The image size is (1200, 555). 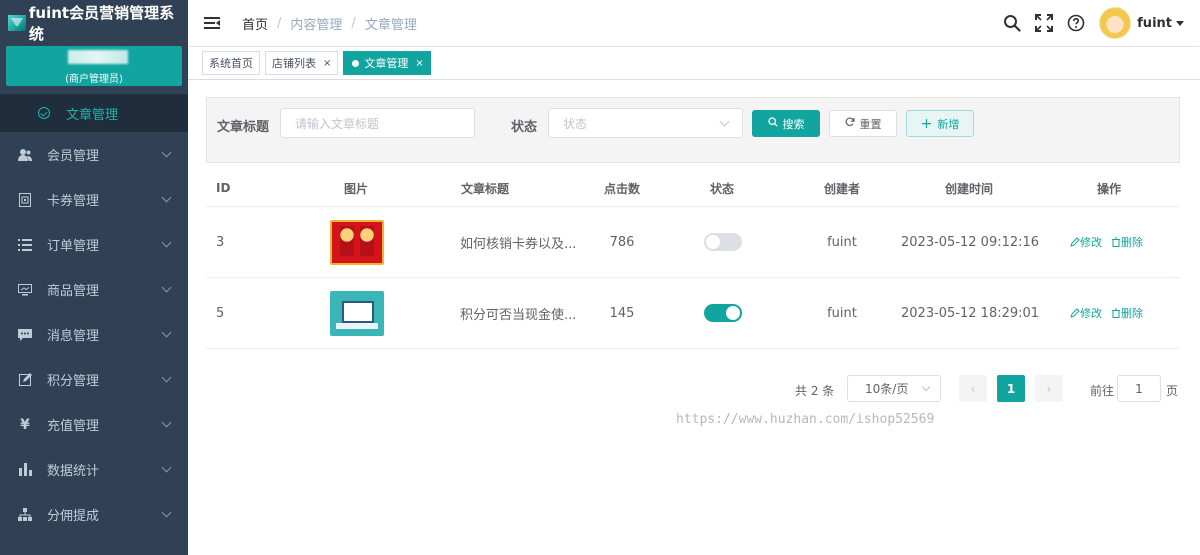 I want to click on sidebar-item-label: 商品管理, so click(x=73, y=291).